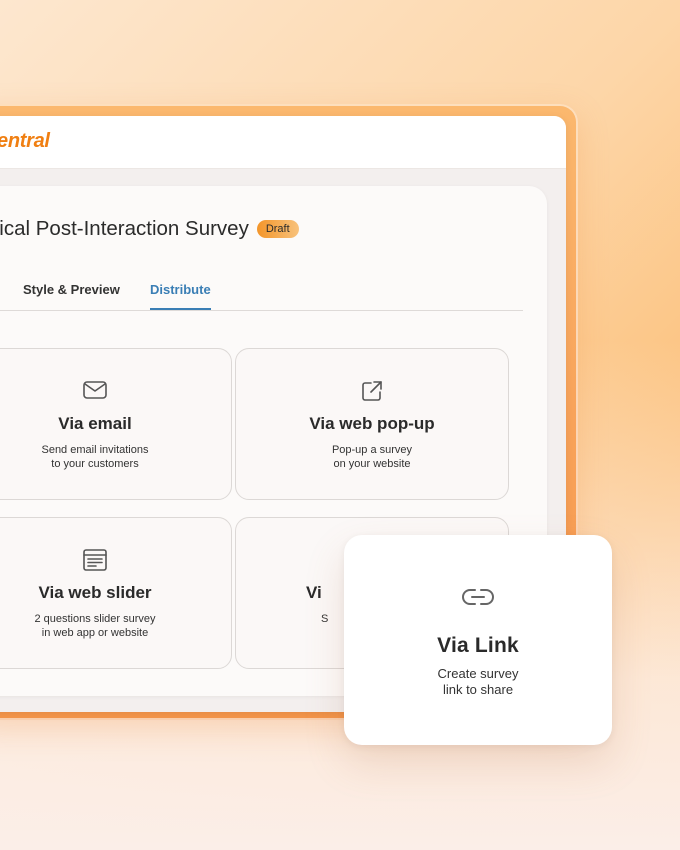 The width and height of the screenshot is (680, 850). Describe the element at coordinates (372, 464) in the screenshot. I see `option-desc-line: on your website` at that location.